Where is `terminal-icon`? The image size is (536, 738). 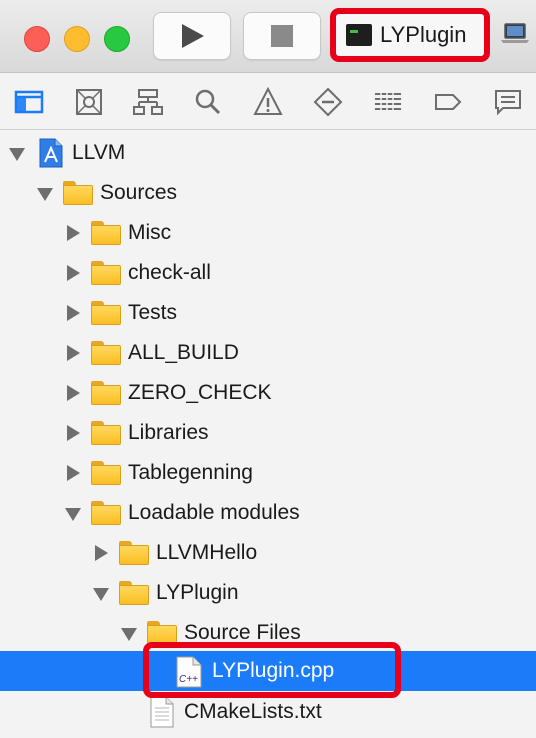 terminal-icon is located at coordinates (359, 35).